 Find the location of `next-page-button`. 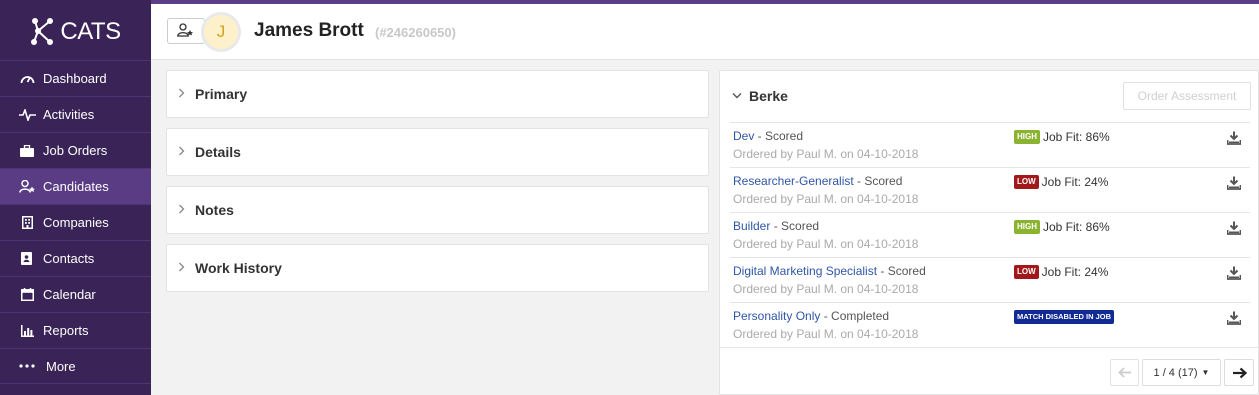

next-page-button is located at coordinates (1239, 372).